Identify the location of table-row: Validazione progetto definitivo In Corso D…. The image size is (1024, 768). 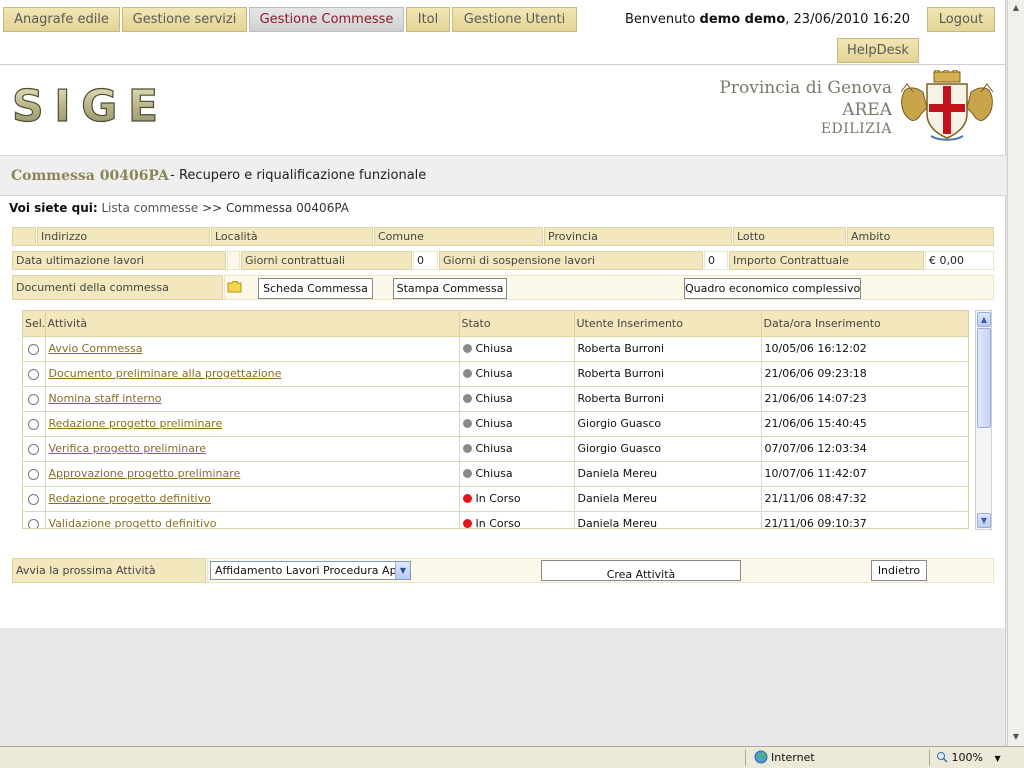
(495, 519).